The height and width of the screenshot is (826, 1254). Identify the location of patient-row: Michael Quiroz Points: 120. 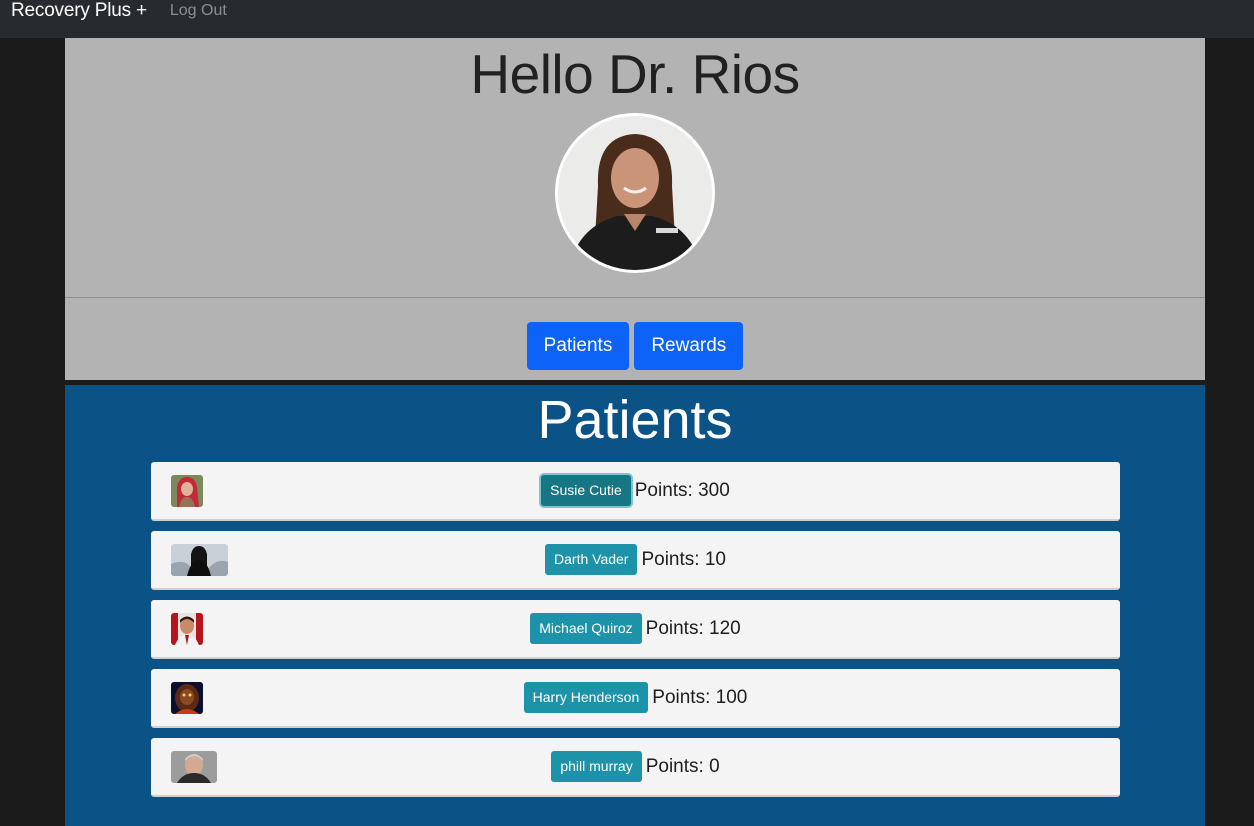
(635, 629).